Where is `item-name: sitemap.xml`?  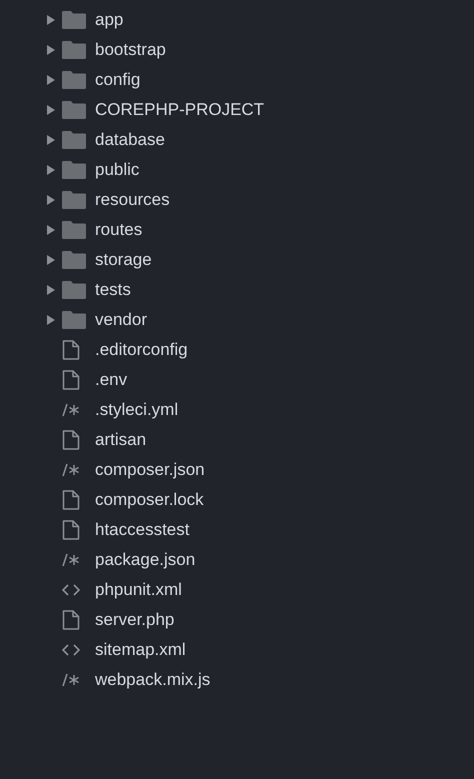
item-name: sitemap.xml is located at coordinates (140, 650).